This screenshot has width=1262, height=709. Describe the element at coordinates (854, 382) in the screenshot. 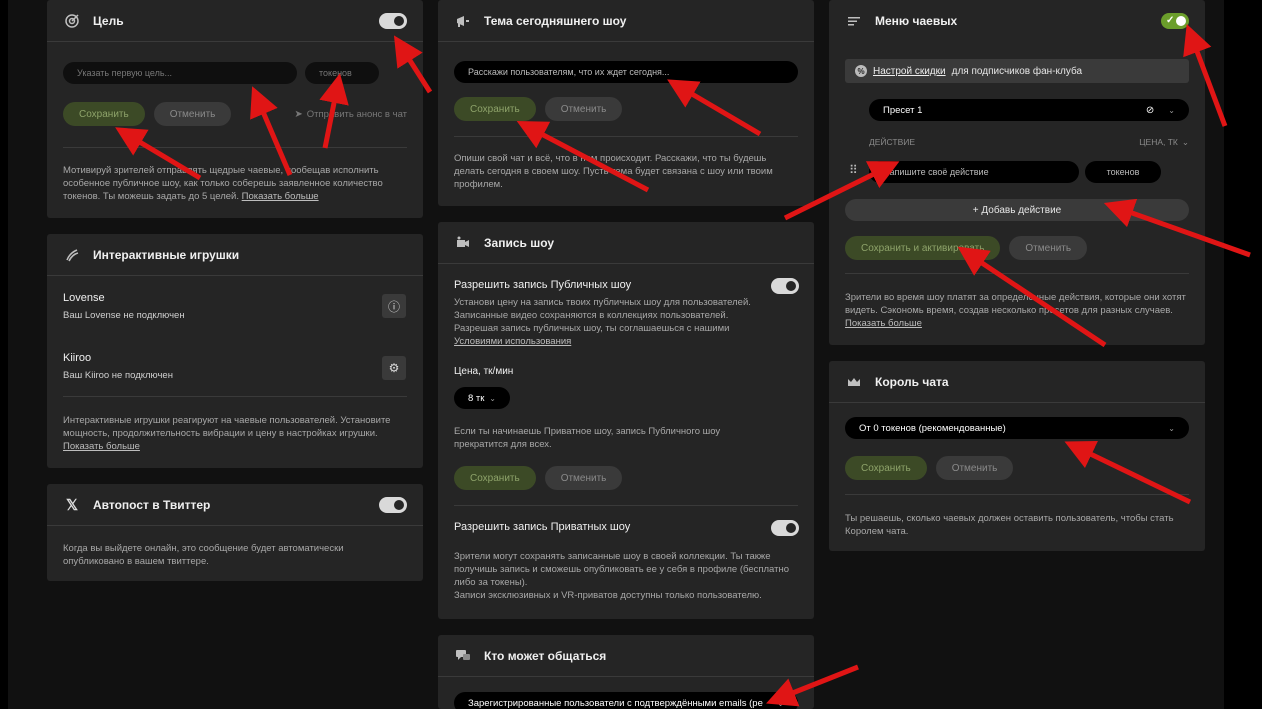

I see `crown-icon` at that location.